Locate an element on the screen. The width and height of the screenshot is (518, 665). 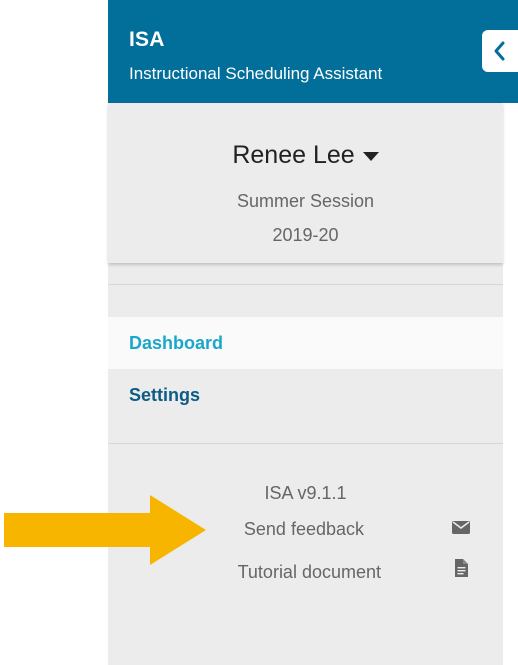
session-name: Summer Session is located at coordinates (305, 201).